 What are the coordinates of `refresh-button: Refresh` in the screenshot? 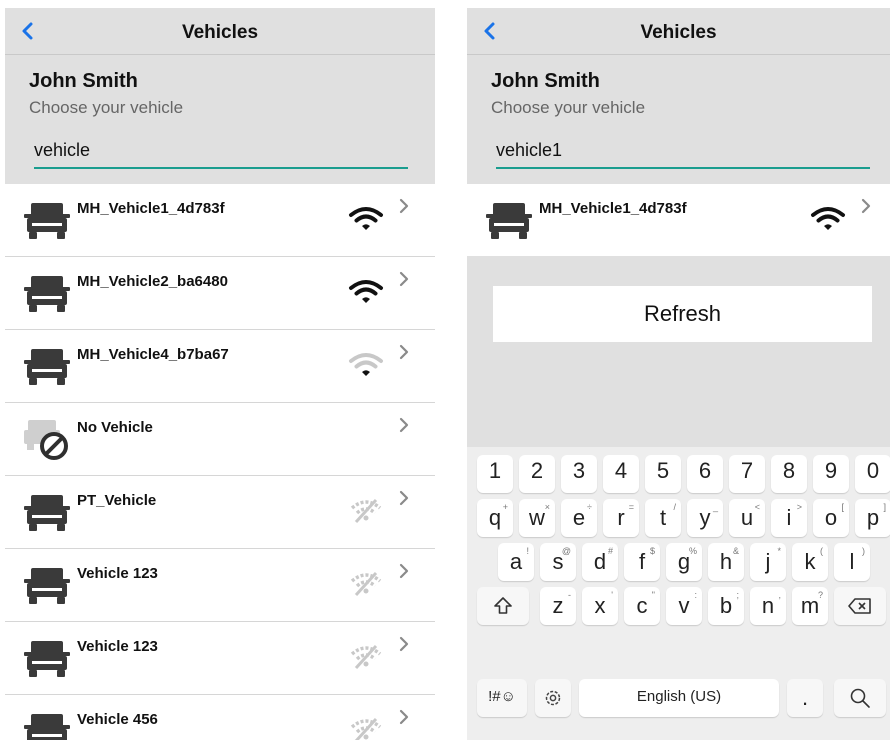 It's located at (682, 314).